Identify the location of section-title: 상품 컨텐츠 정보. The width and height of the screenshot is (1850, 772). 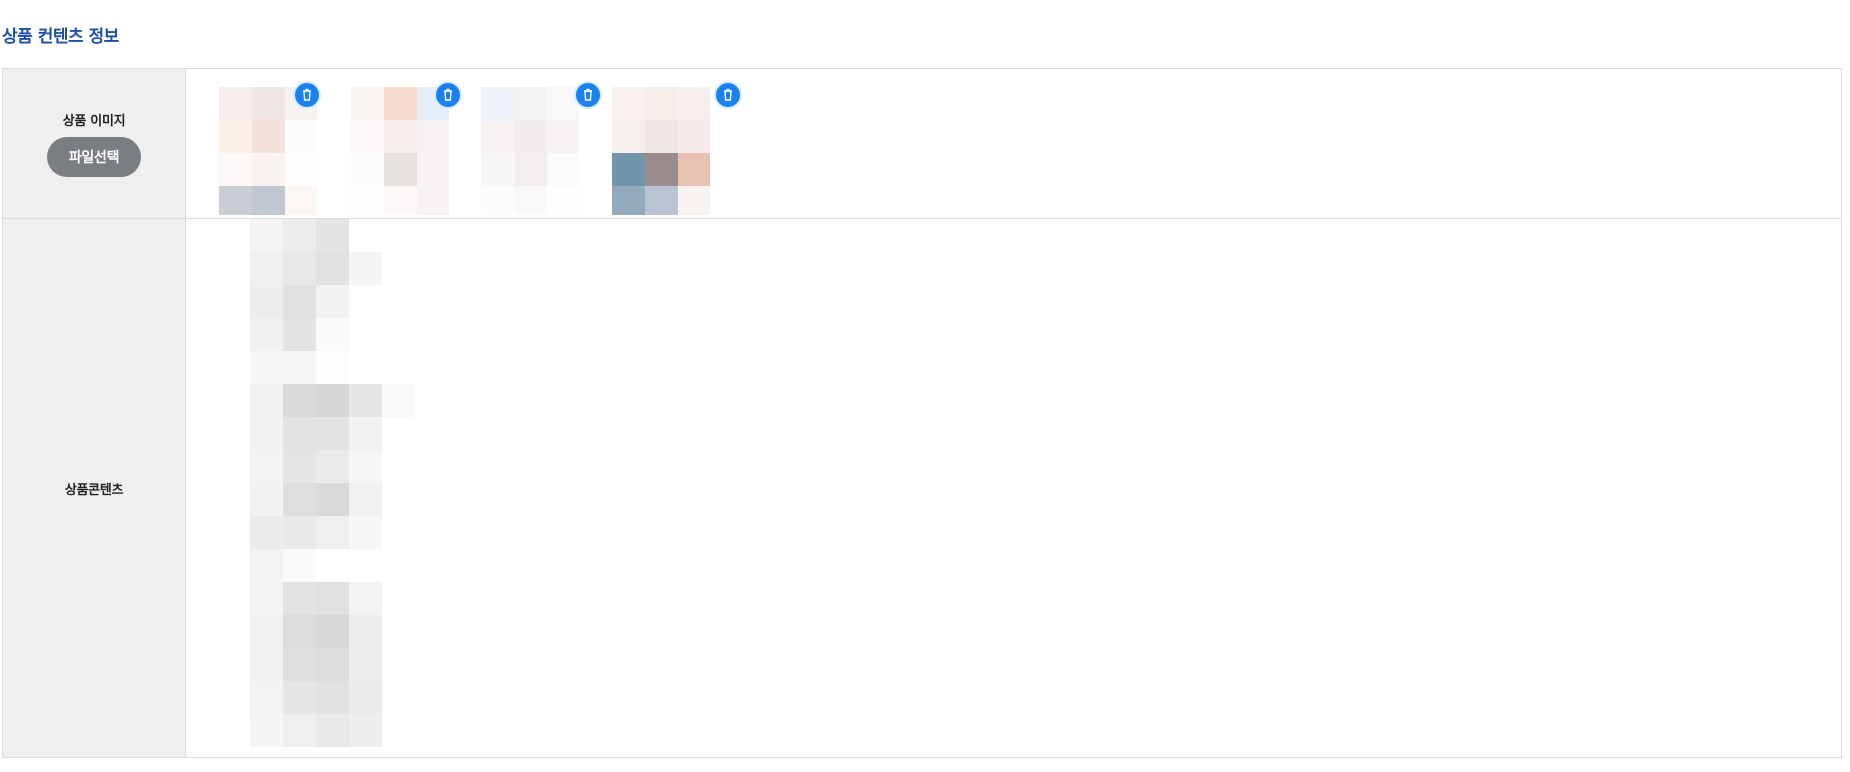
(60, 37).